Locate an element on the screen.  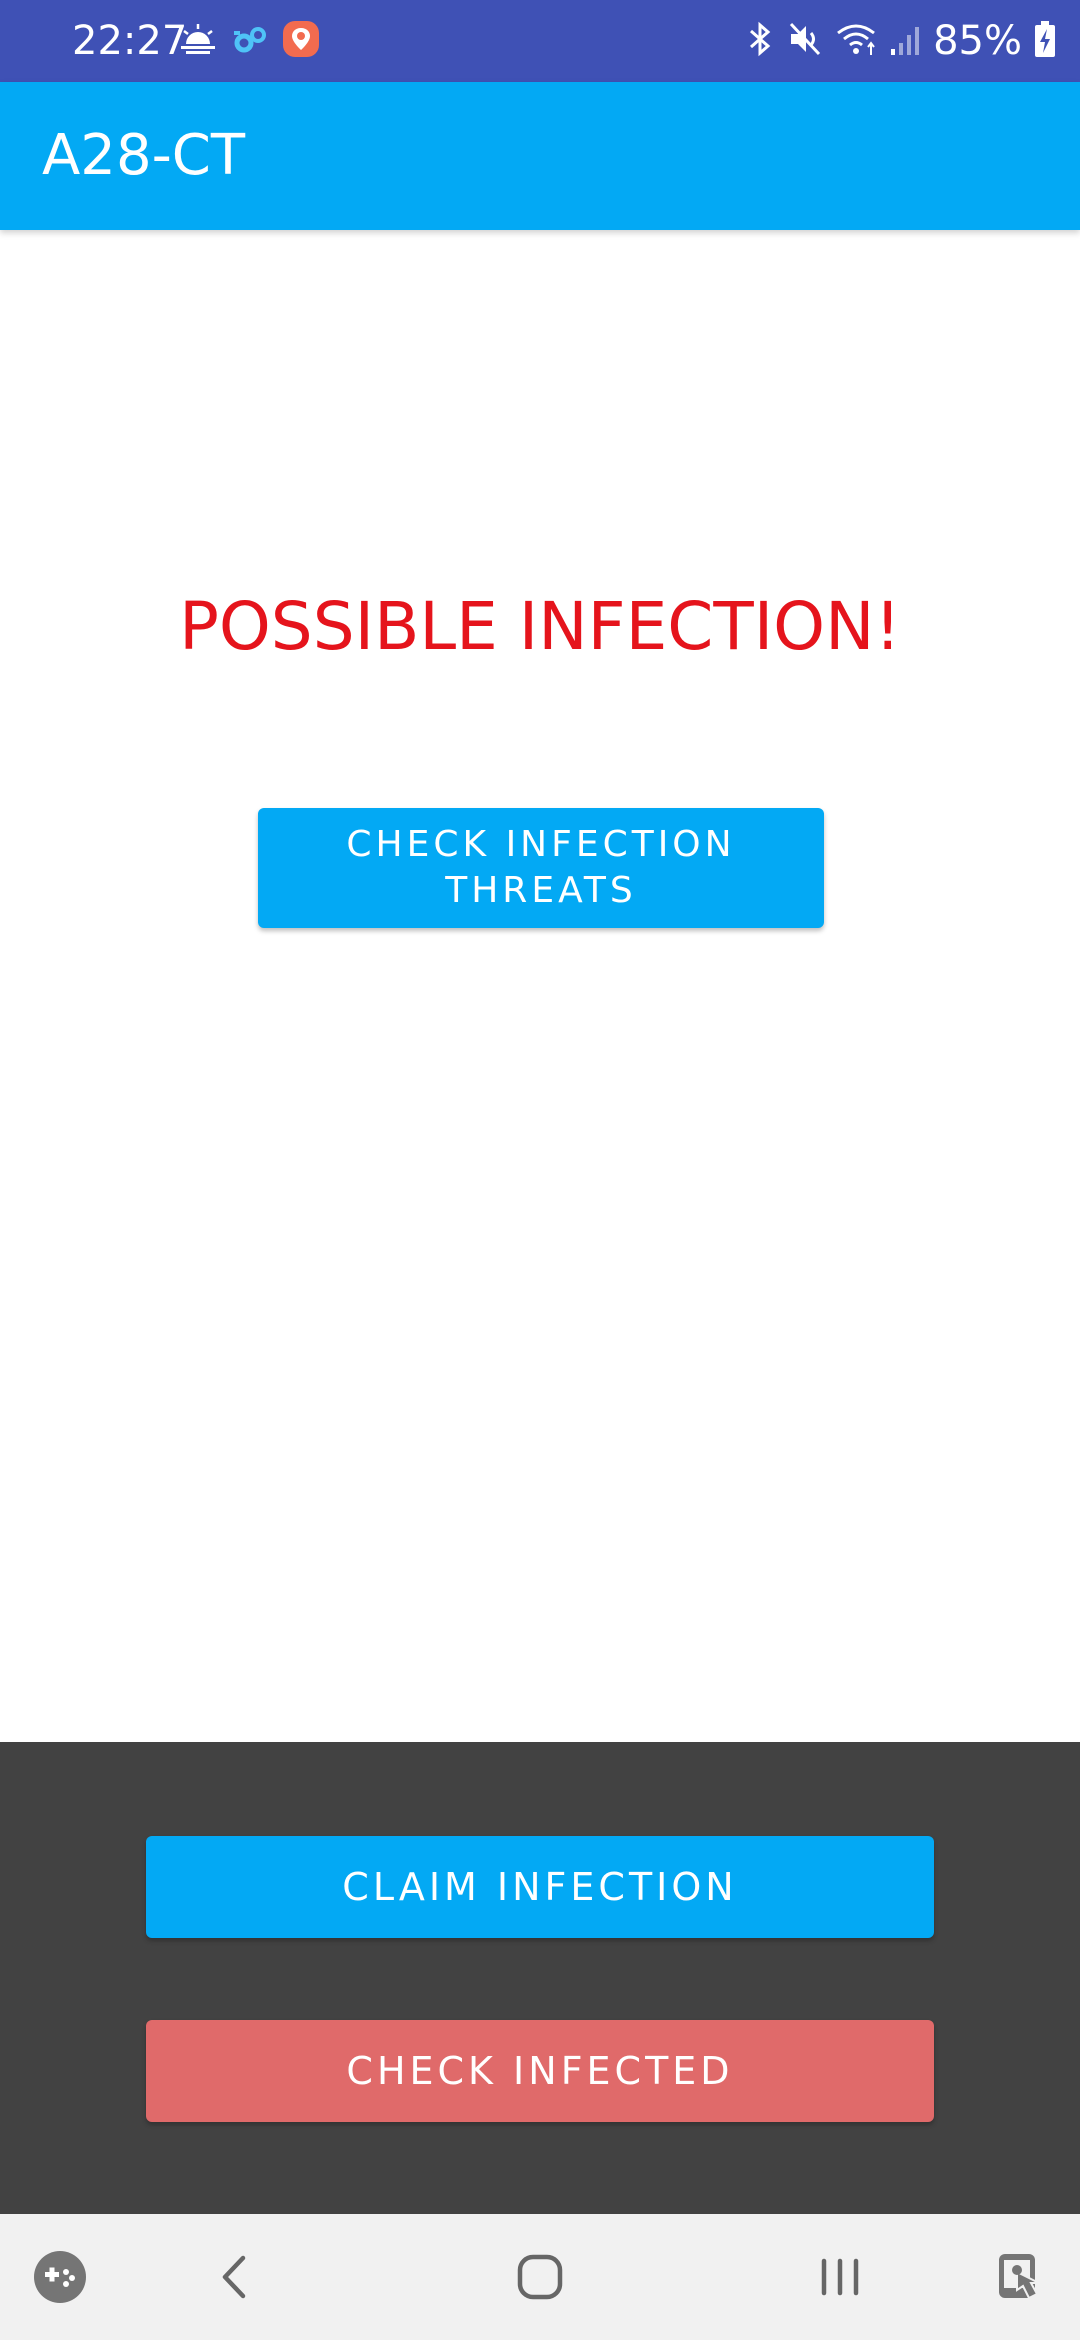
status-system-icons: 85% is located at coordinates (900, 41).